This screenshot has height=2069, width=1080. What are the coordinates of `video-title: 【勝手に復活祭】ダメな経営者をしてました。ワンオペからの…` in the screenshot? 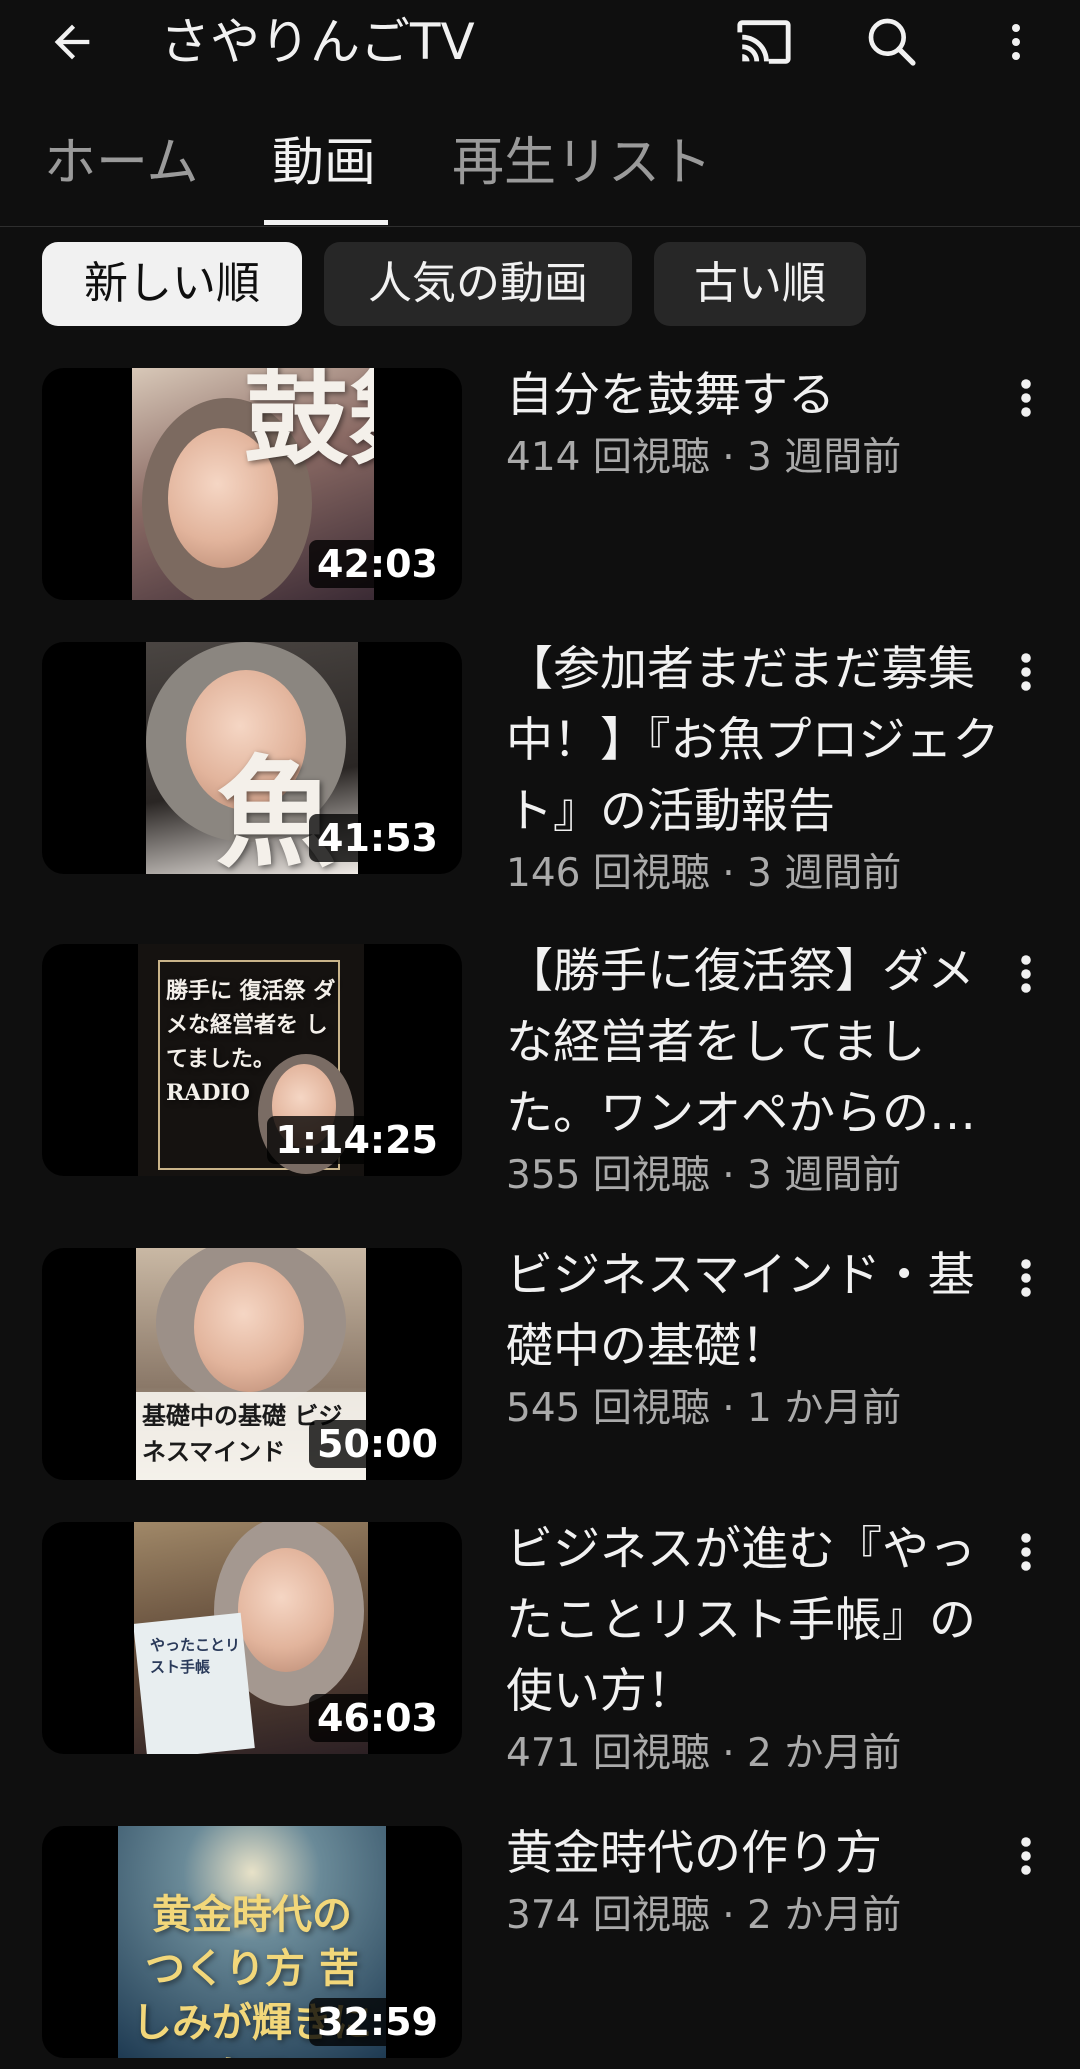 It's located at (753, 1042).